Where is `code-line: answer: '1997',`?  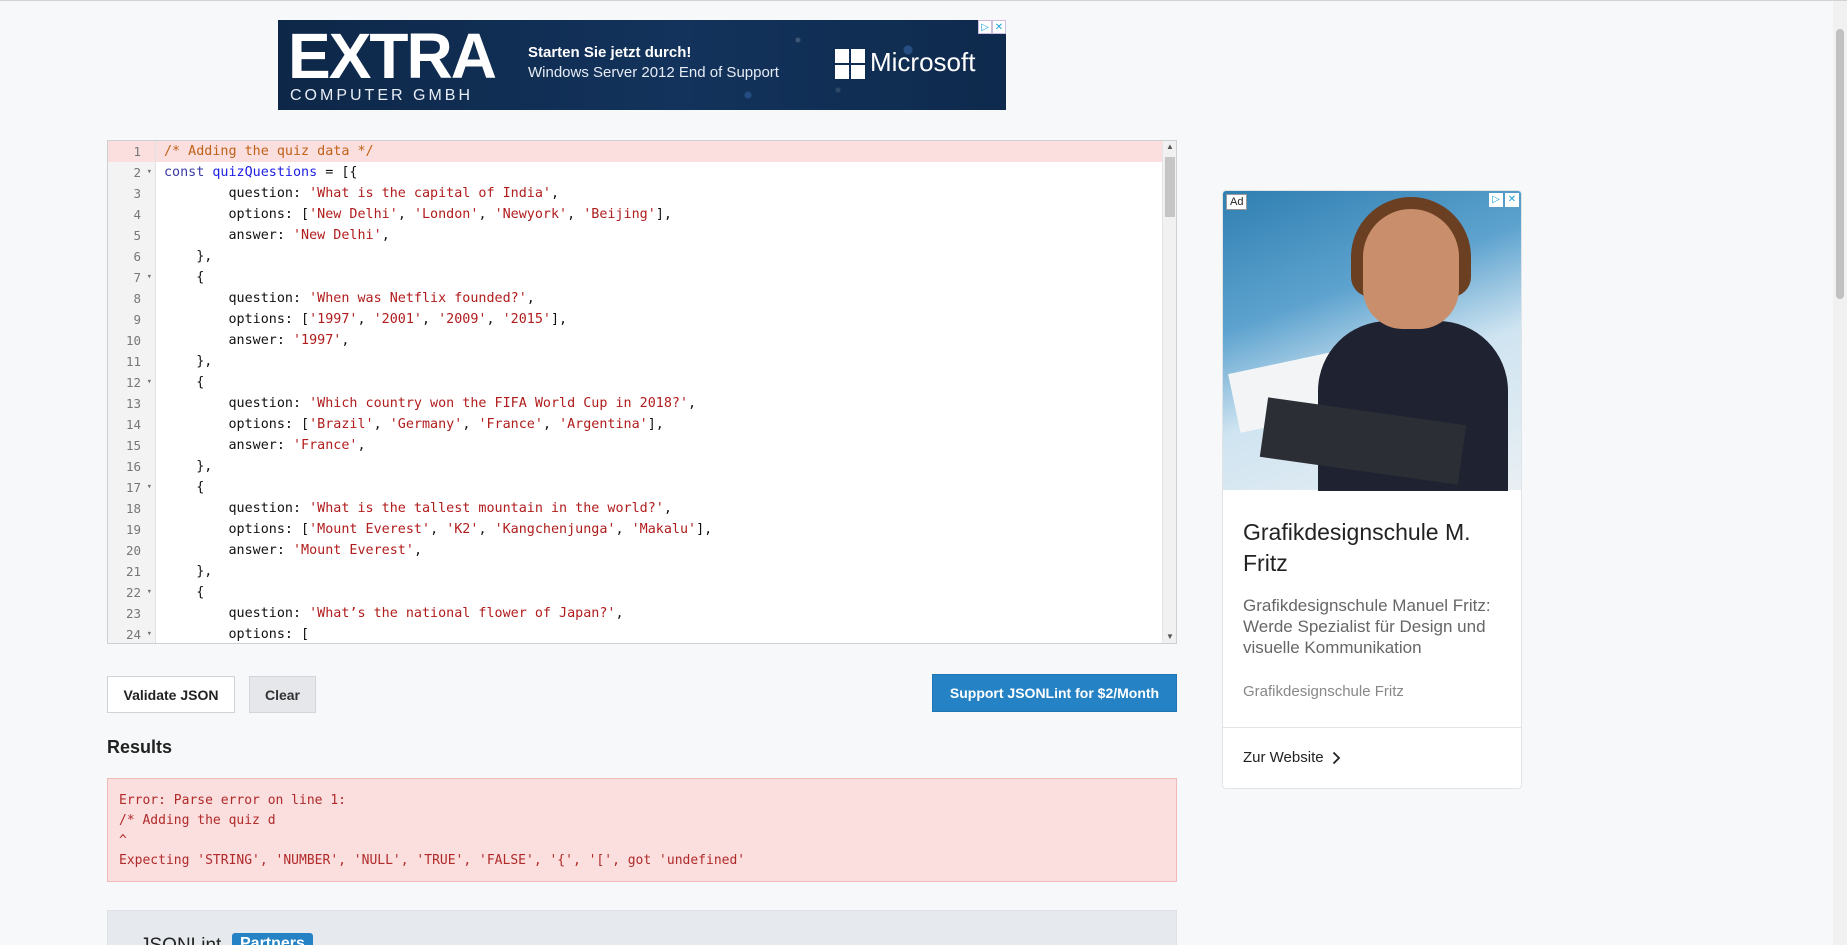 code-line: answer: '1997', is located at coordinates (659, 340).